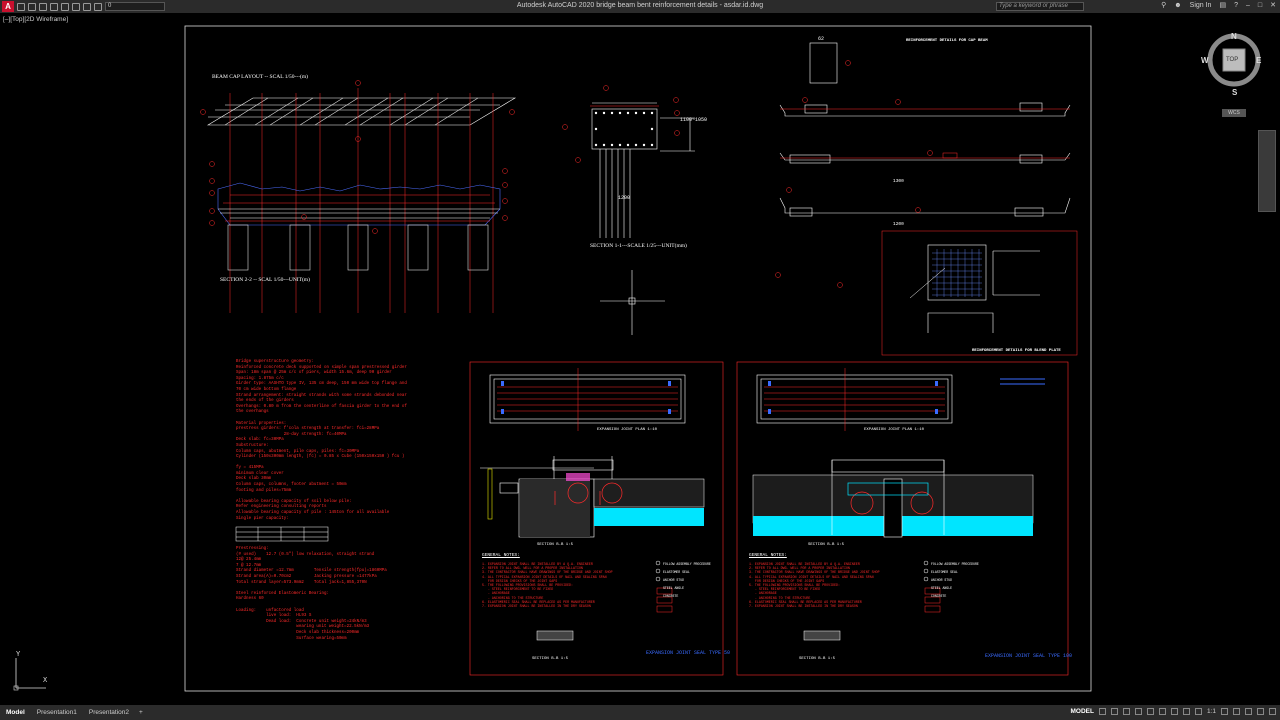 The height and width of the screenshot is (720, 1280). What do you see at coordinates (15, 712) in the screenshot?
I see `tab-model: Model` at bounding box center [15, 712].